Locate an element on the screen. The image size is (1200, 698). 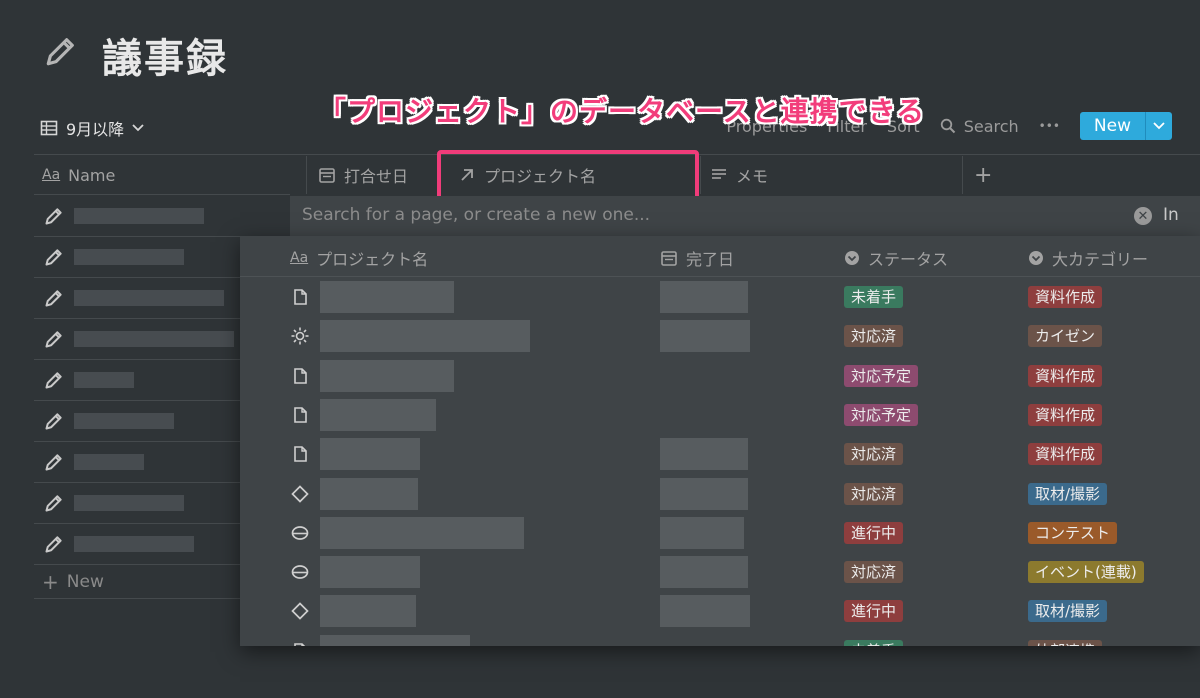
new-row-button: + New is located at coordinates (73, 582).